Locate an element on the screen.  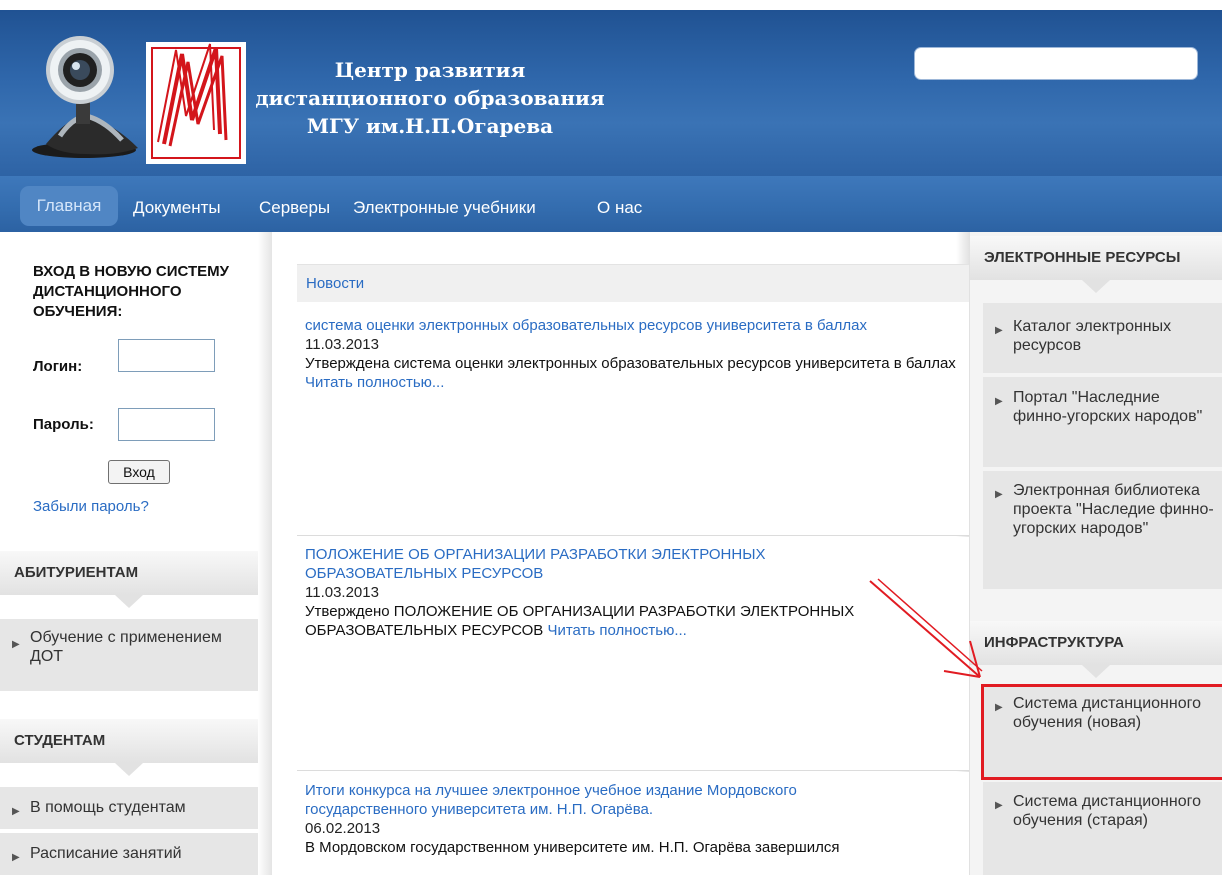
sidebar-item-schedule: ▶ Расписание занятий is located at coordinates (129, 854).